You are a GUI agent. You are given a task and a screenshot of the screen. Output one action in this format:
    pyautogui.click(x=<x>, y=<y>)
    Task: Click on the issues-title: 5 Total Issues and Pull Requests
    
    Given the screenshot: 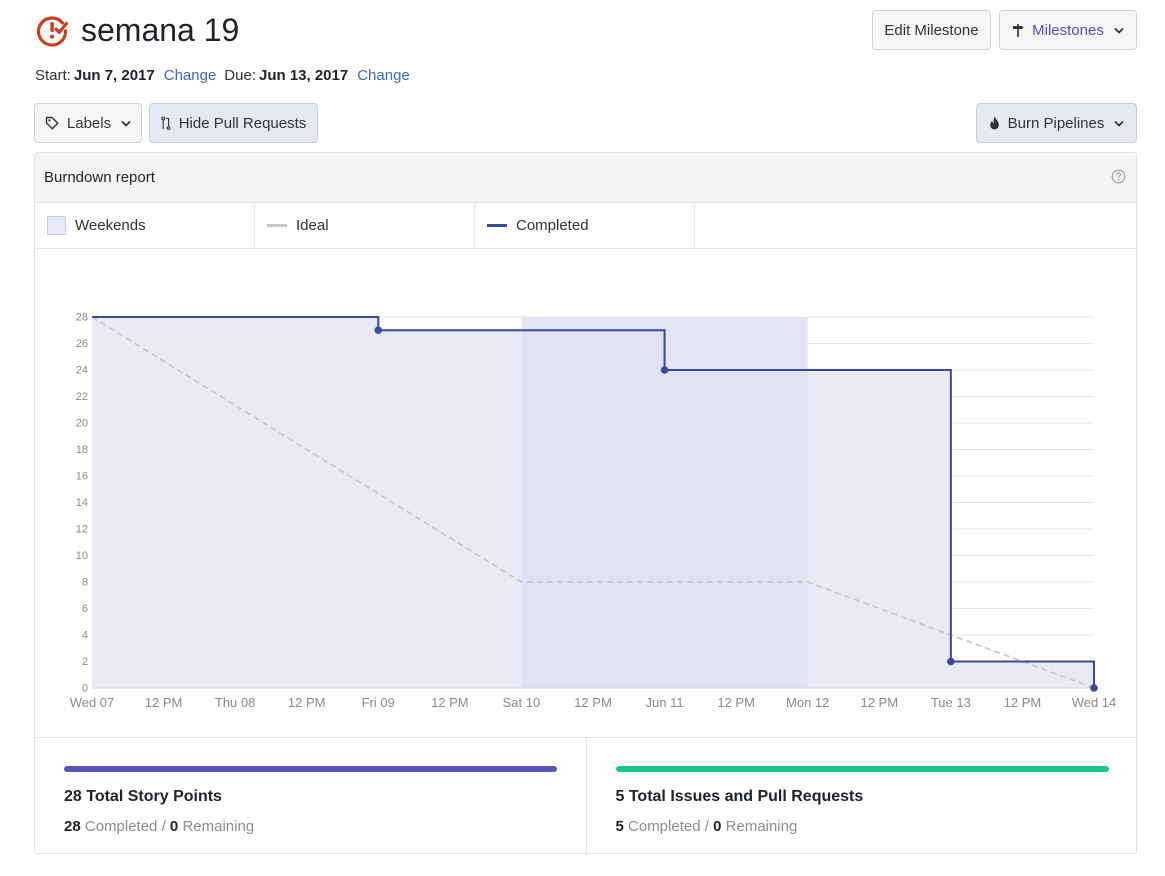 What is the action you would take?
    pyautogui.click(x=739, y=796)
    